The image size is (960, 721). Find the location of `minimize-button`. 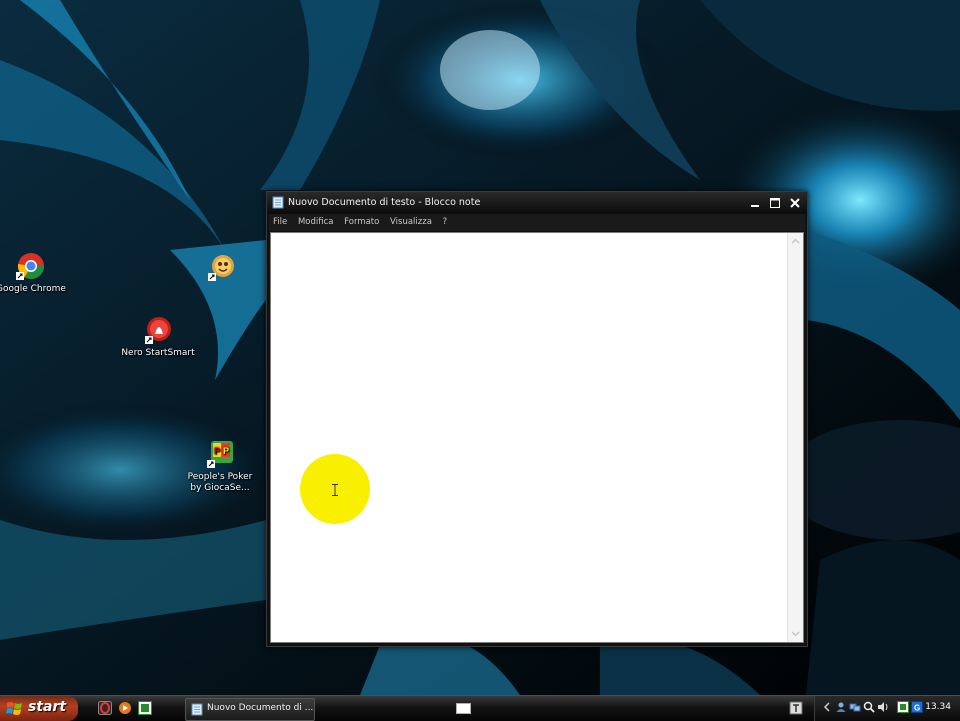

minimize-button is located at coordinates (755, 203).